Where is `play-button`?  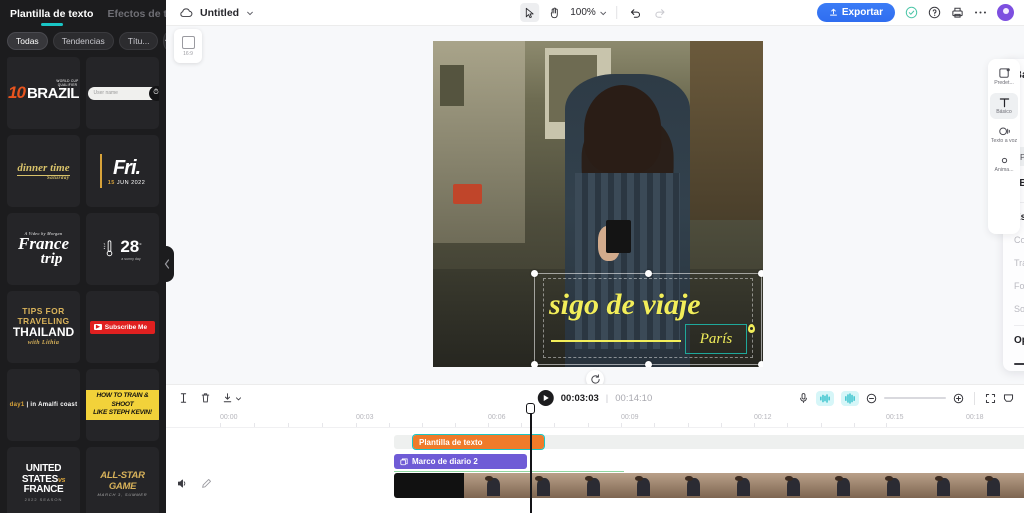 play-button is located at coordinates (545, 398).